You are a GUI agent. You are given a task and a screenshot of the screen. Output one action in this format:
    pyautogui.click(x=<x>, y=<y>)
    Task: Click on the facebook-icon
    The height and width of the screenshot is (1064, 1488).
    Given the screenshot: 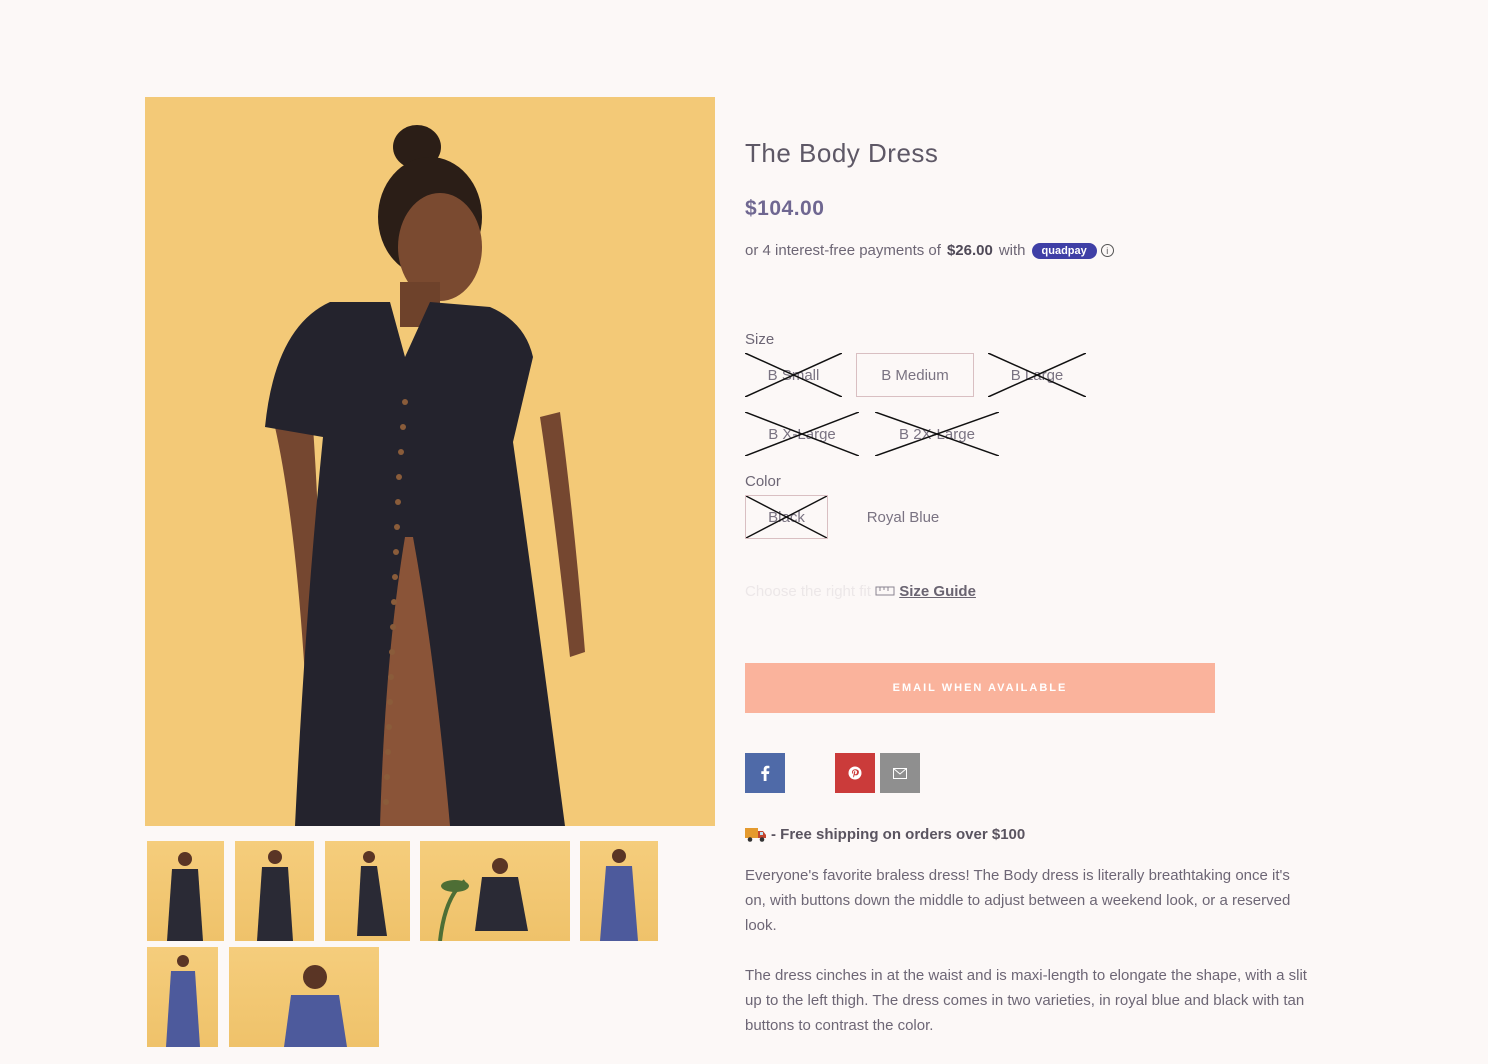 What is the action you would take?
    pyautogui.click(x=765, y=773)
    